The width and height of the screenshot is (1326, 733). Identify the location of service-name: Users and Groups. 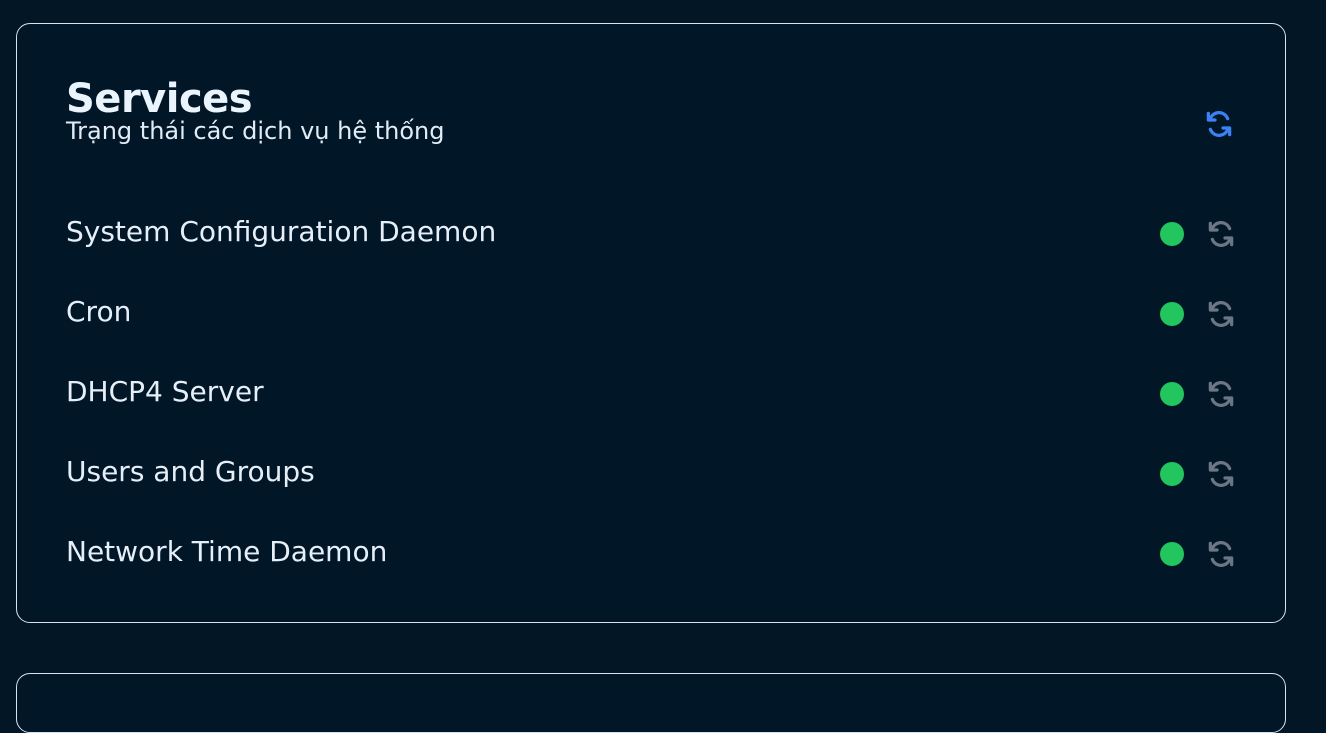
(190, 471).